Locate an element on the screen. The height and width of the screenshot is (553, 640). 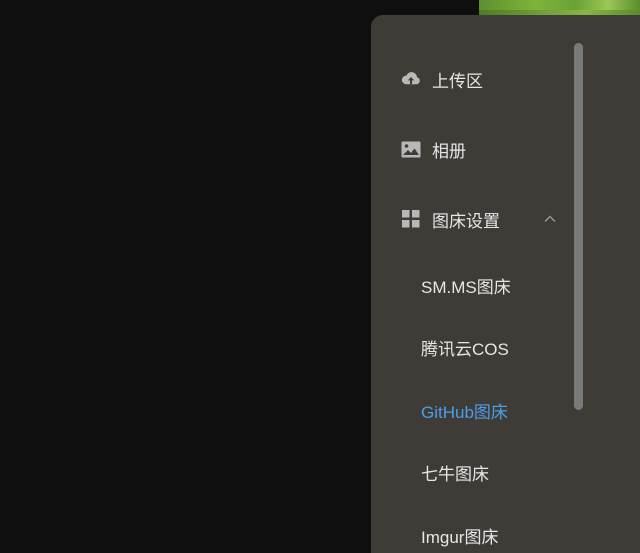
submenu-item-smms: SM.MS图床 is located at coordinates (471, 285).